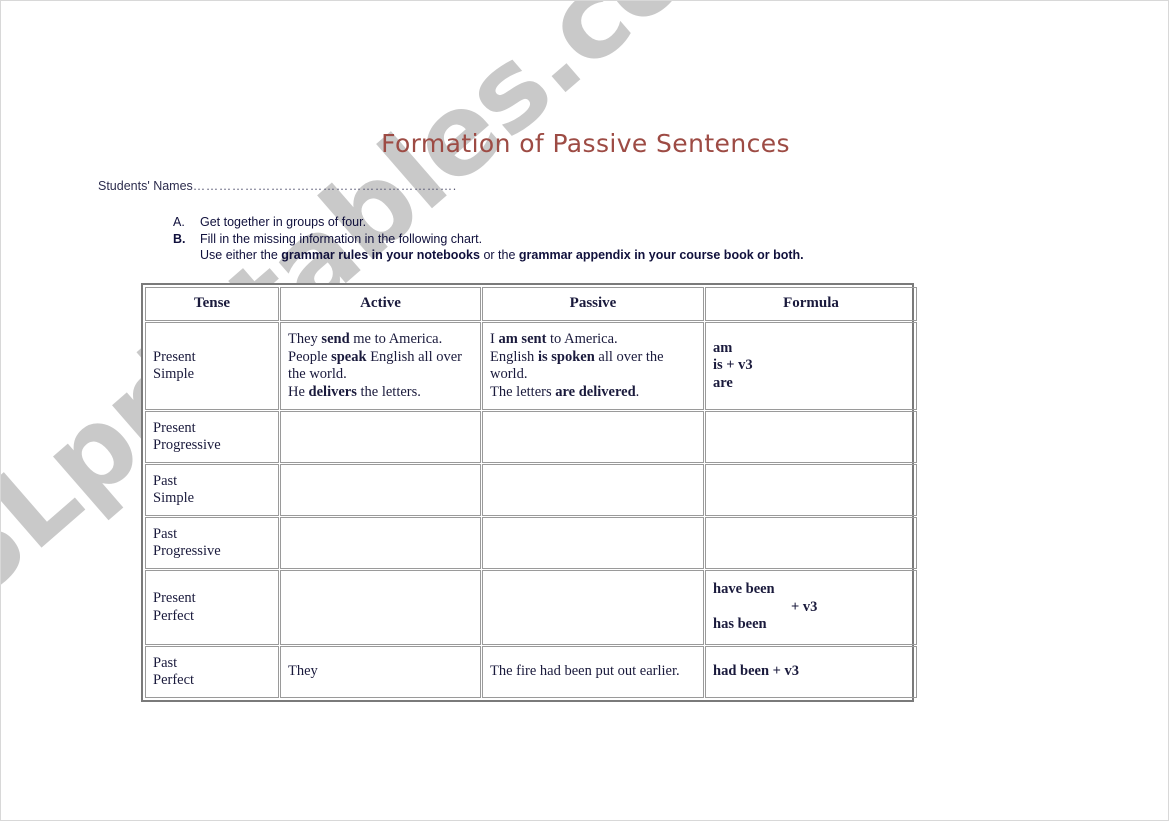 This screenshot has height=821, width=1169. I want to click on cell-formula: have been + v3 has been, so click(811, 607).